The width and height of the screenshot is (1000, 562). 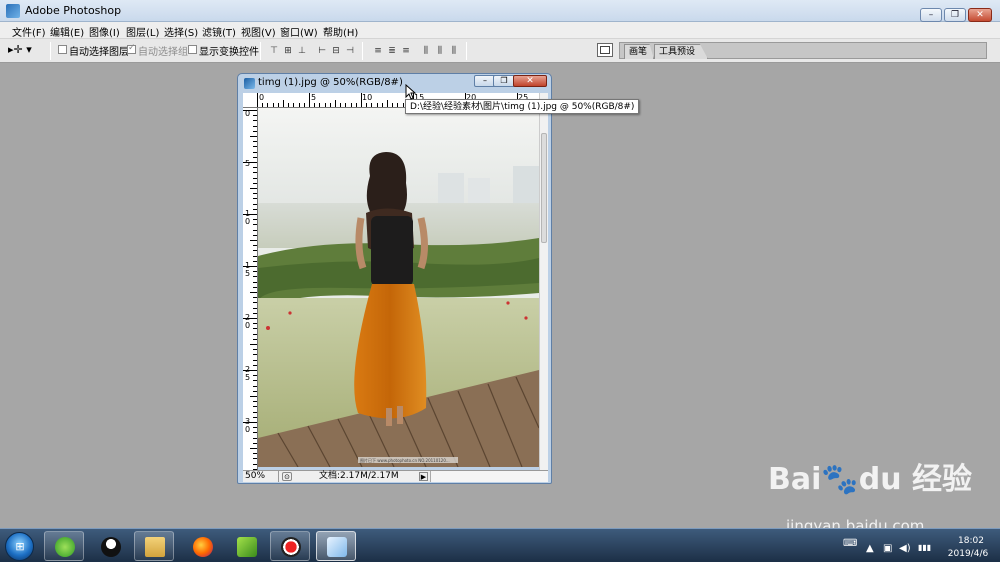 I want to click on keyboard-icon: ⌨, so click(x=850, y=543).